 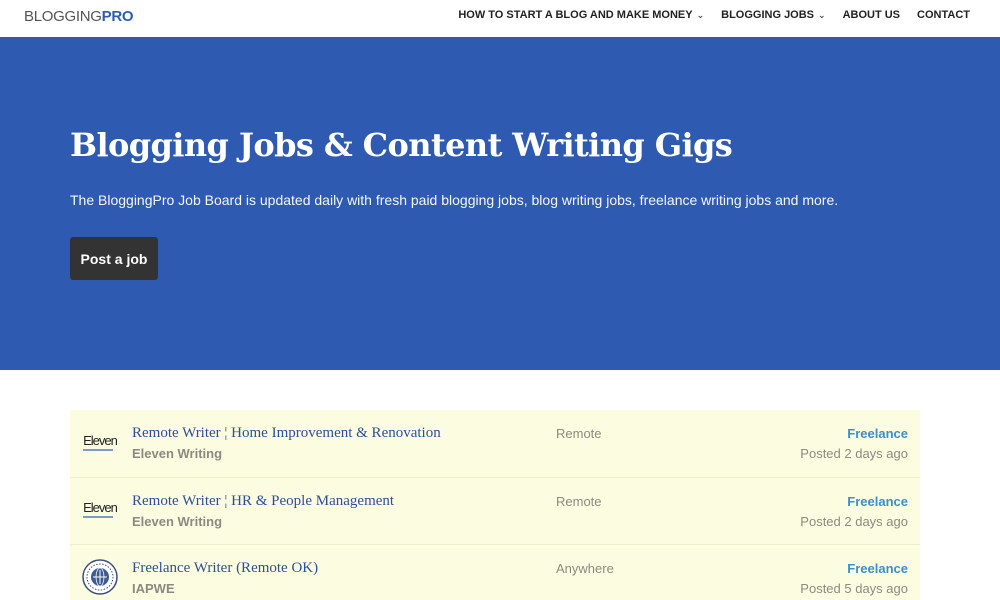 What do you see at coordinates (575, 15) in the screenshot?
I see `nav-item-label: HOW TO START A BLOG AND MAKE MONEY` at bounding box center [575, 15].